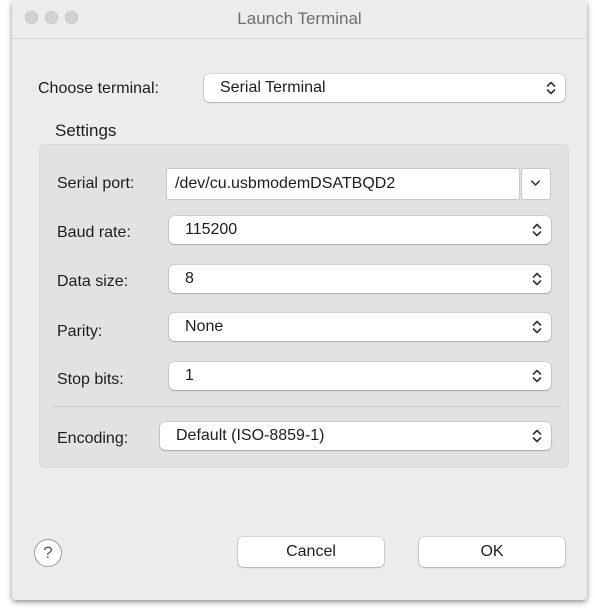 The image size is (595, 608). Describe the element at coordinates (492, 552) in the screenshot. I see `ok-button: OK` at that location.